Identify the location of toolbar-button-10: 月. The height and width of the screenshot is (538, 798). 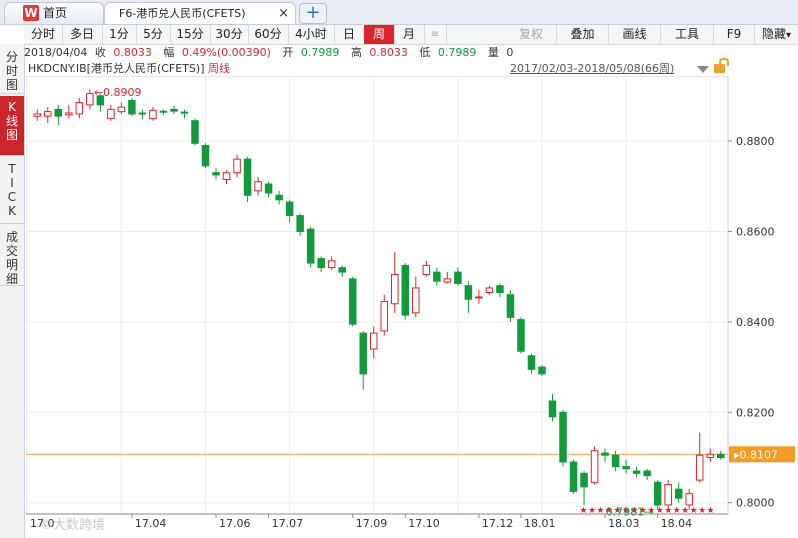
(409, 34).